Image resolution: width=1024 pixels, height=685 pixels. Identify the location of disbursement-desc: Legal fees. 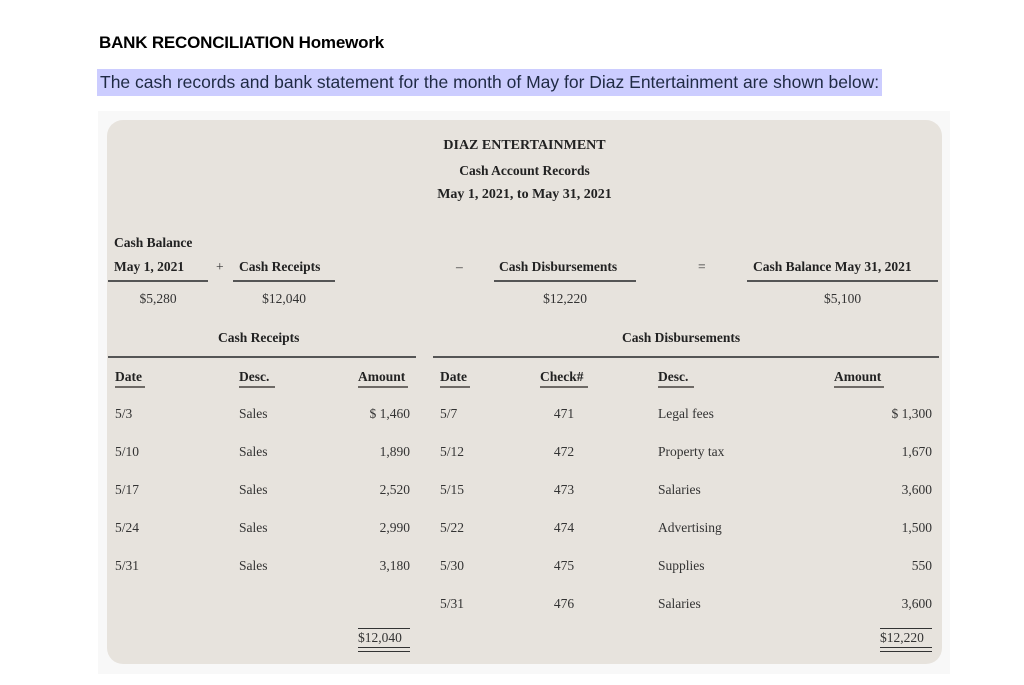
(686, 413).